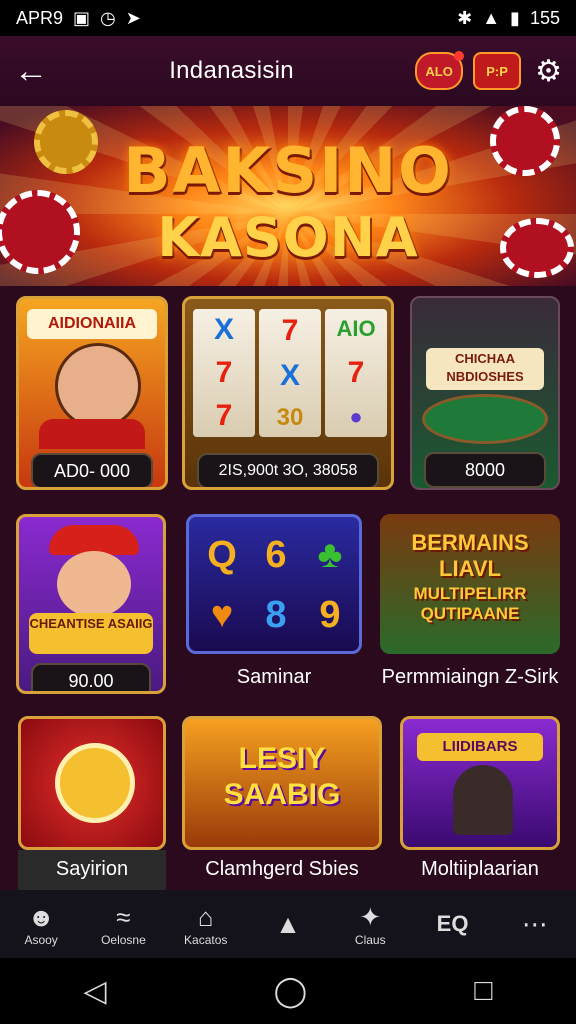 This screenshot has height=1024, width=576. What do you see at coordinates (480, 747) in the screenshot?
I see `tile-title: LIIDIBARS` at bounding box center [480, 747].